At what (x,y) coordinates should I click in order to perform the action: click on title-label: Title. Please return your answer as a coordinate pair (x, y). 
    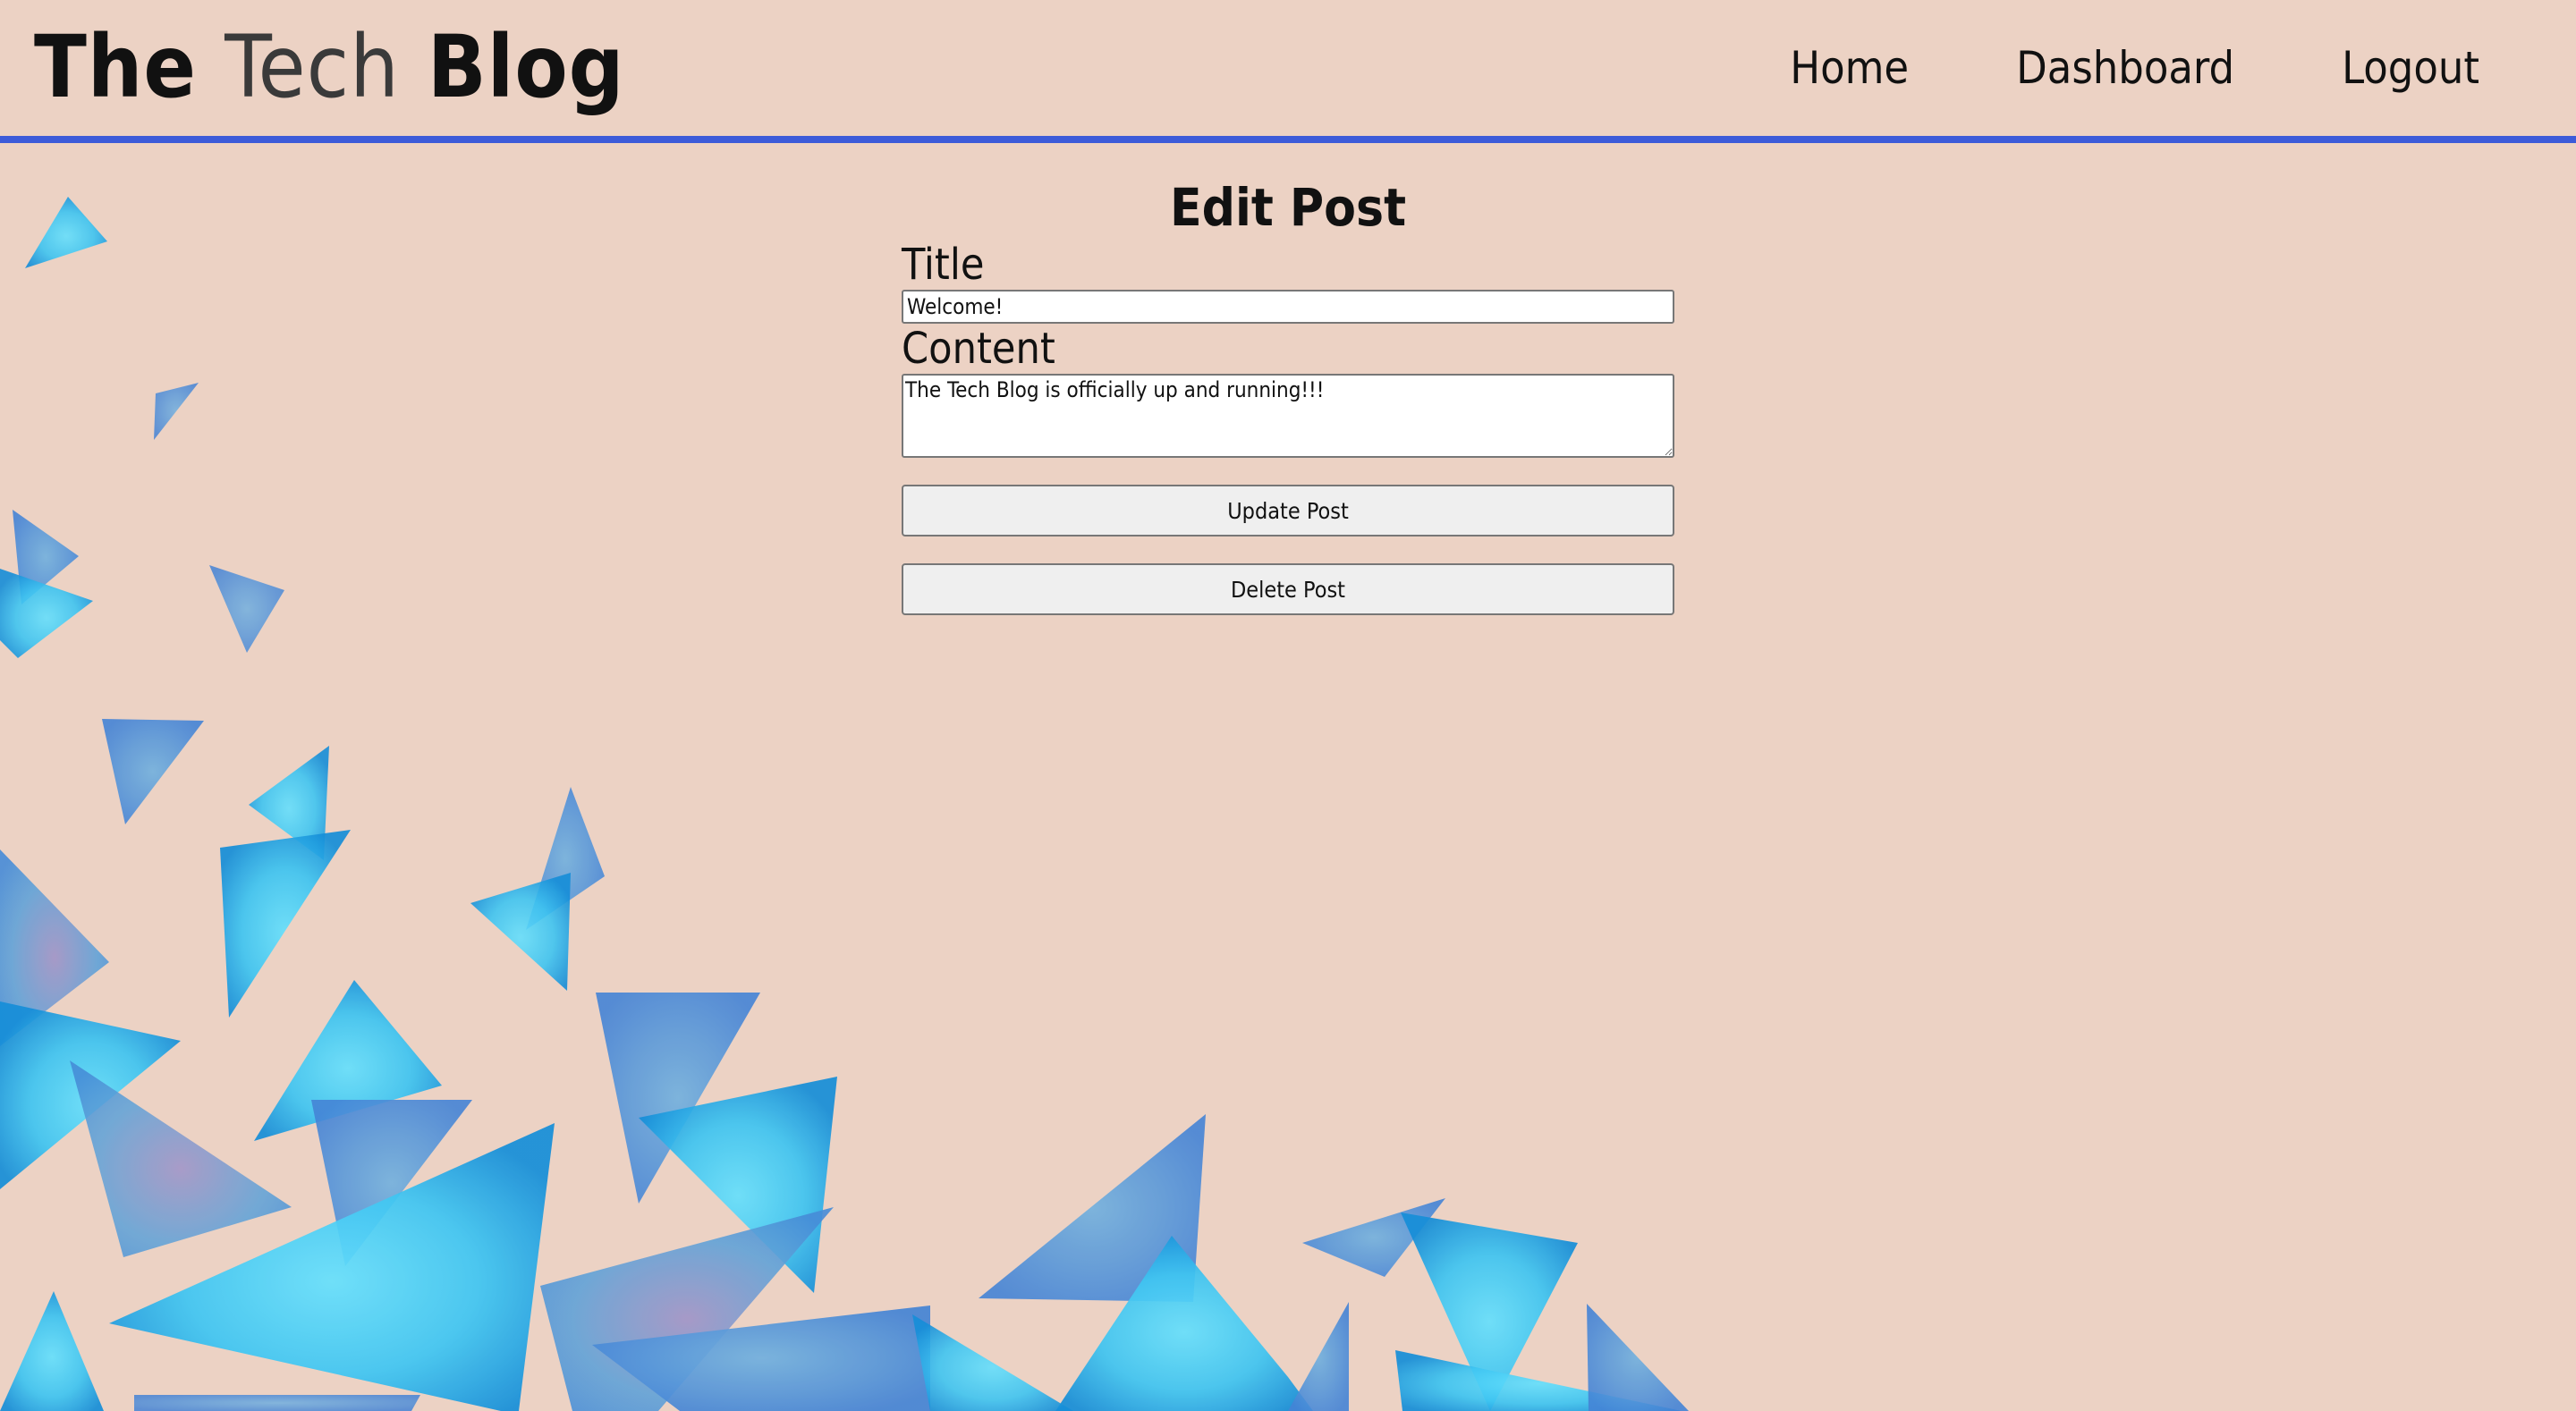
    Looking at the image, I should click on (943, 265).